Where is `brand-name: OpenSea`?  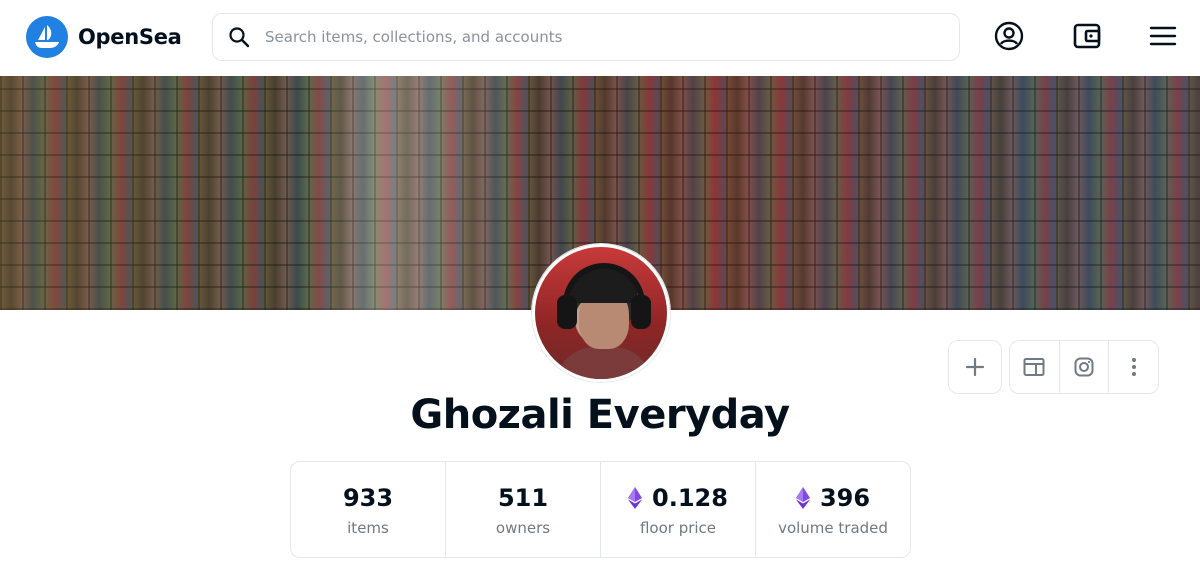
brand-name: OpenSea is located at coordinates (130, 37).